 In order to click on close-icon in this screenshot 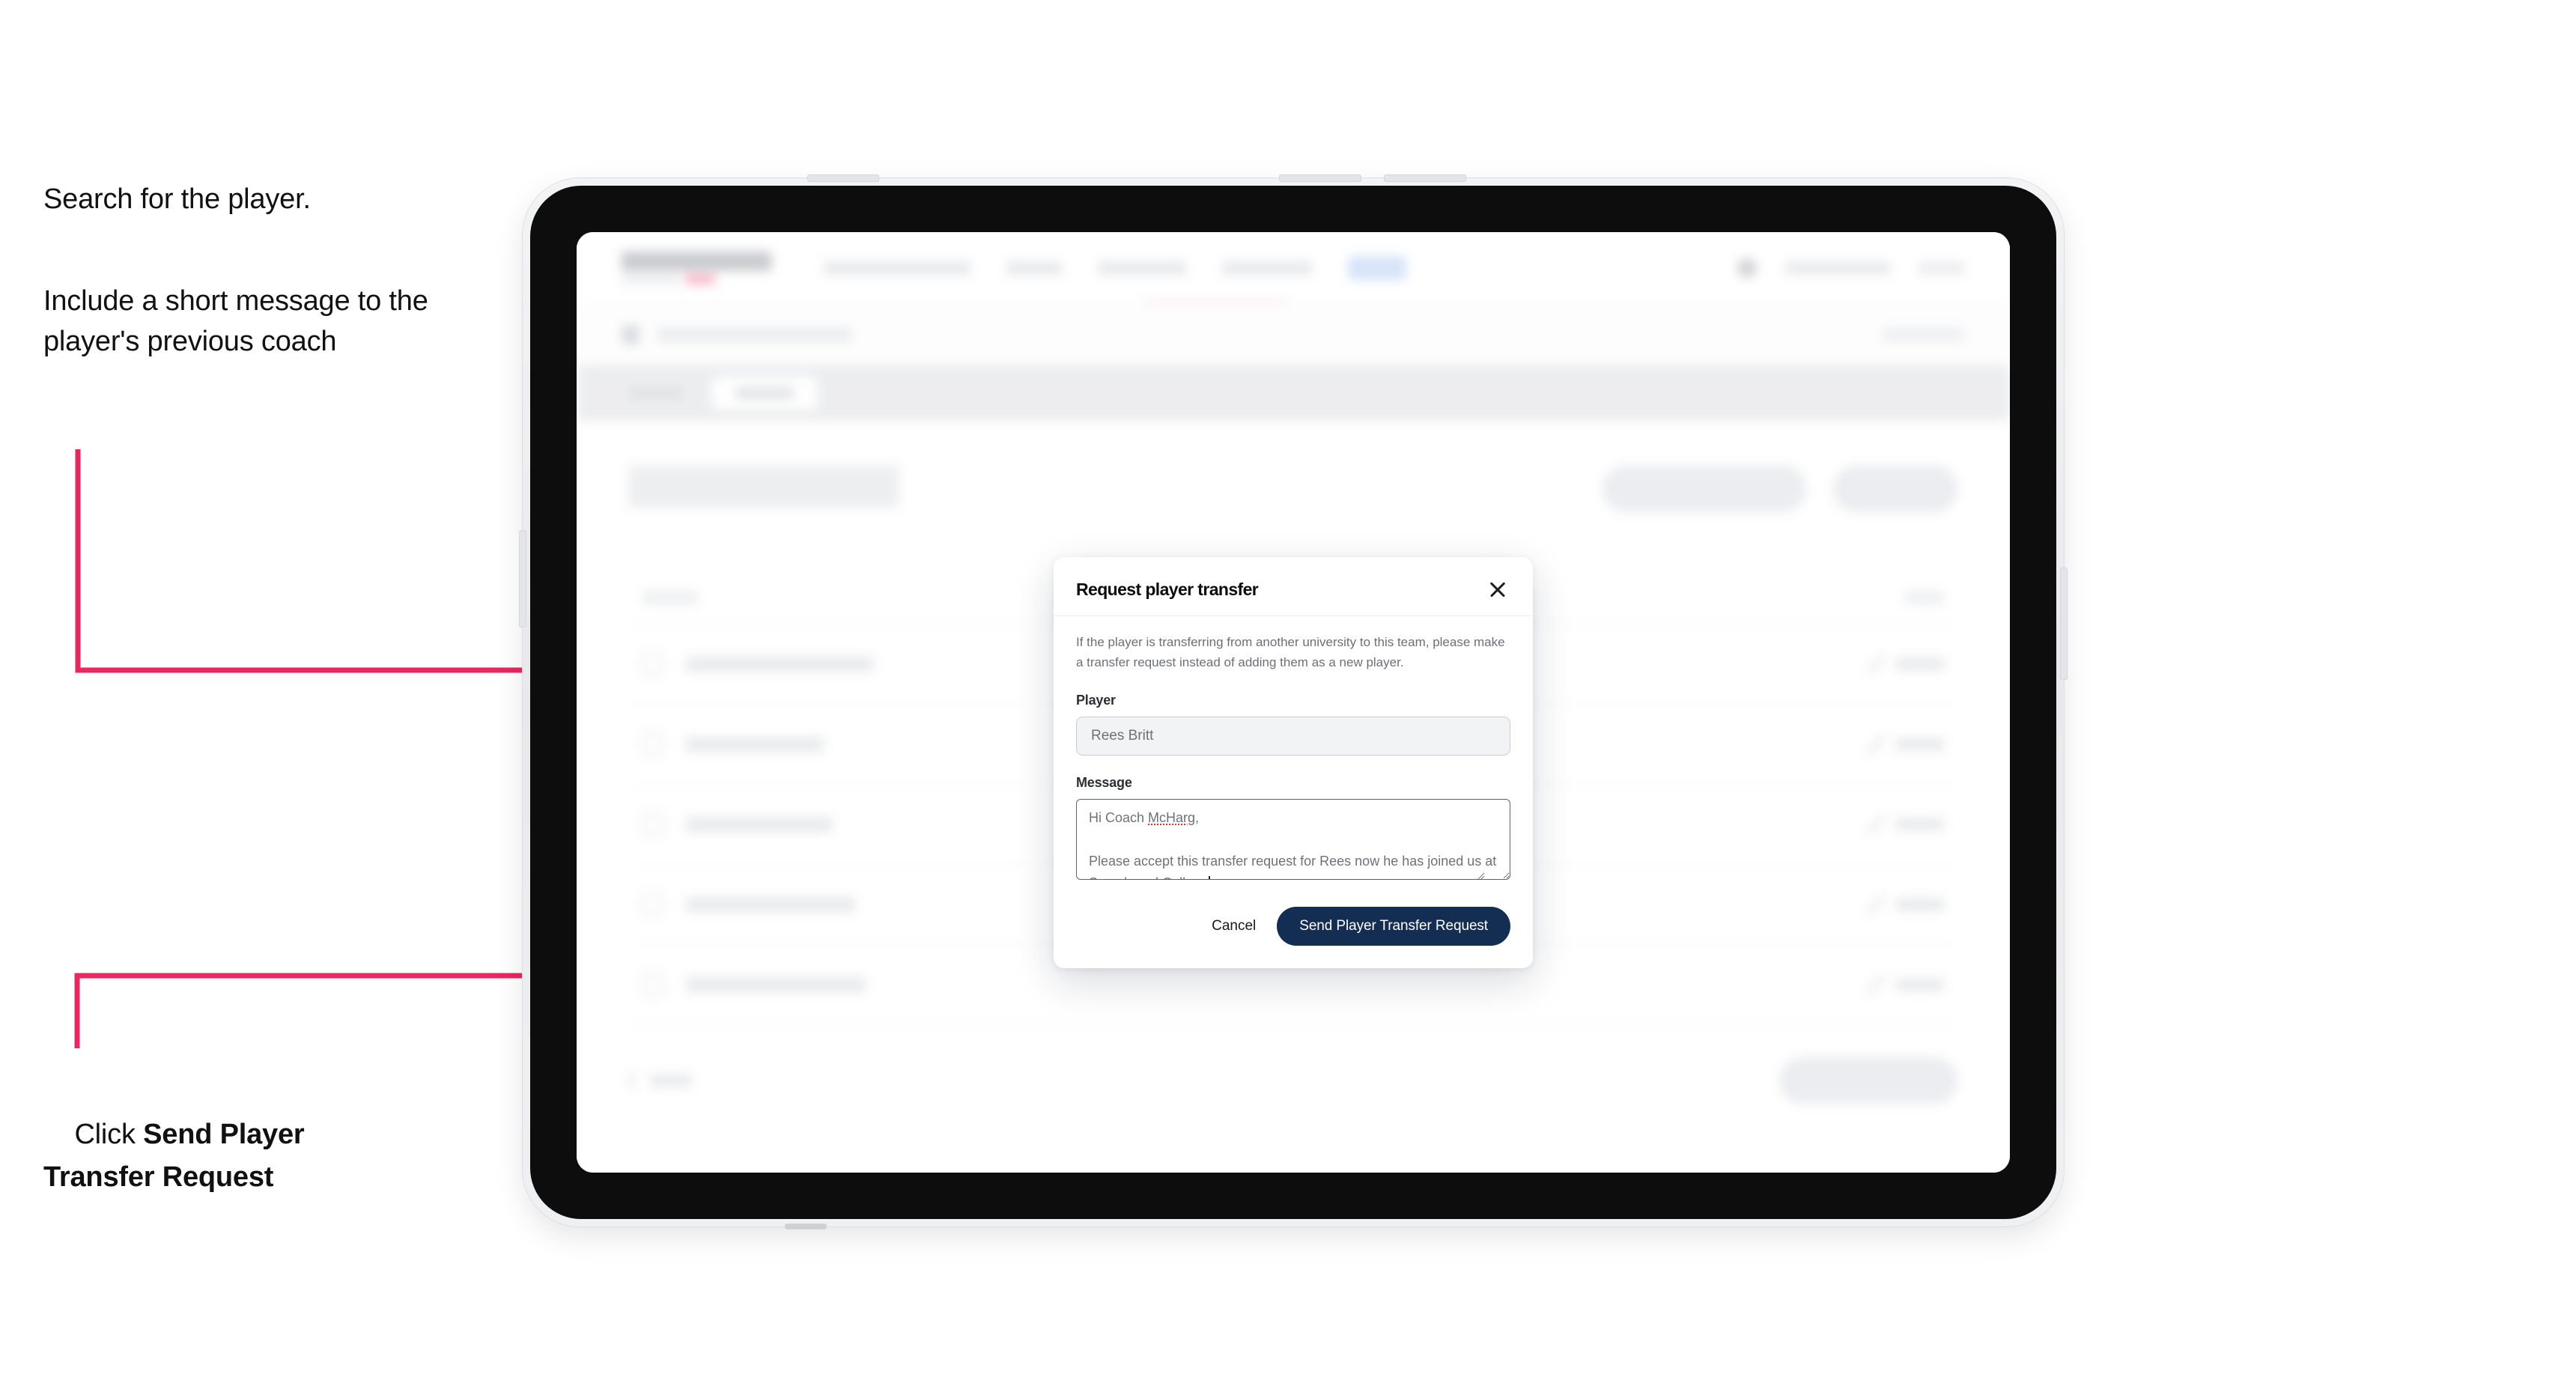, I will do `click(1497, 589)`.